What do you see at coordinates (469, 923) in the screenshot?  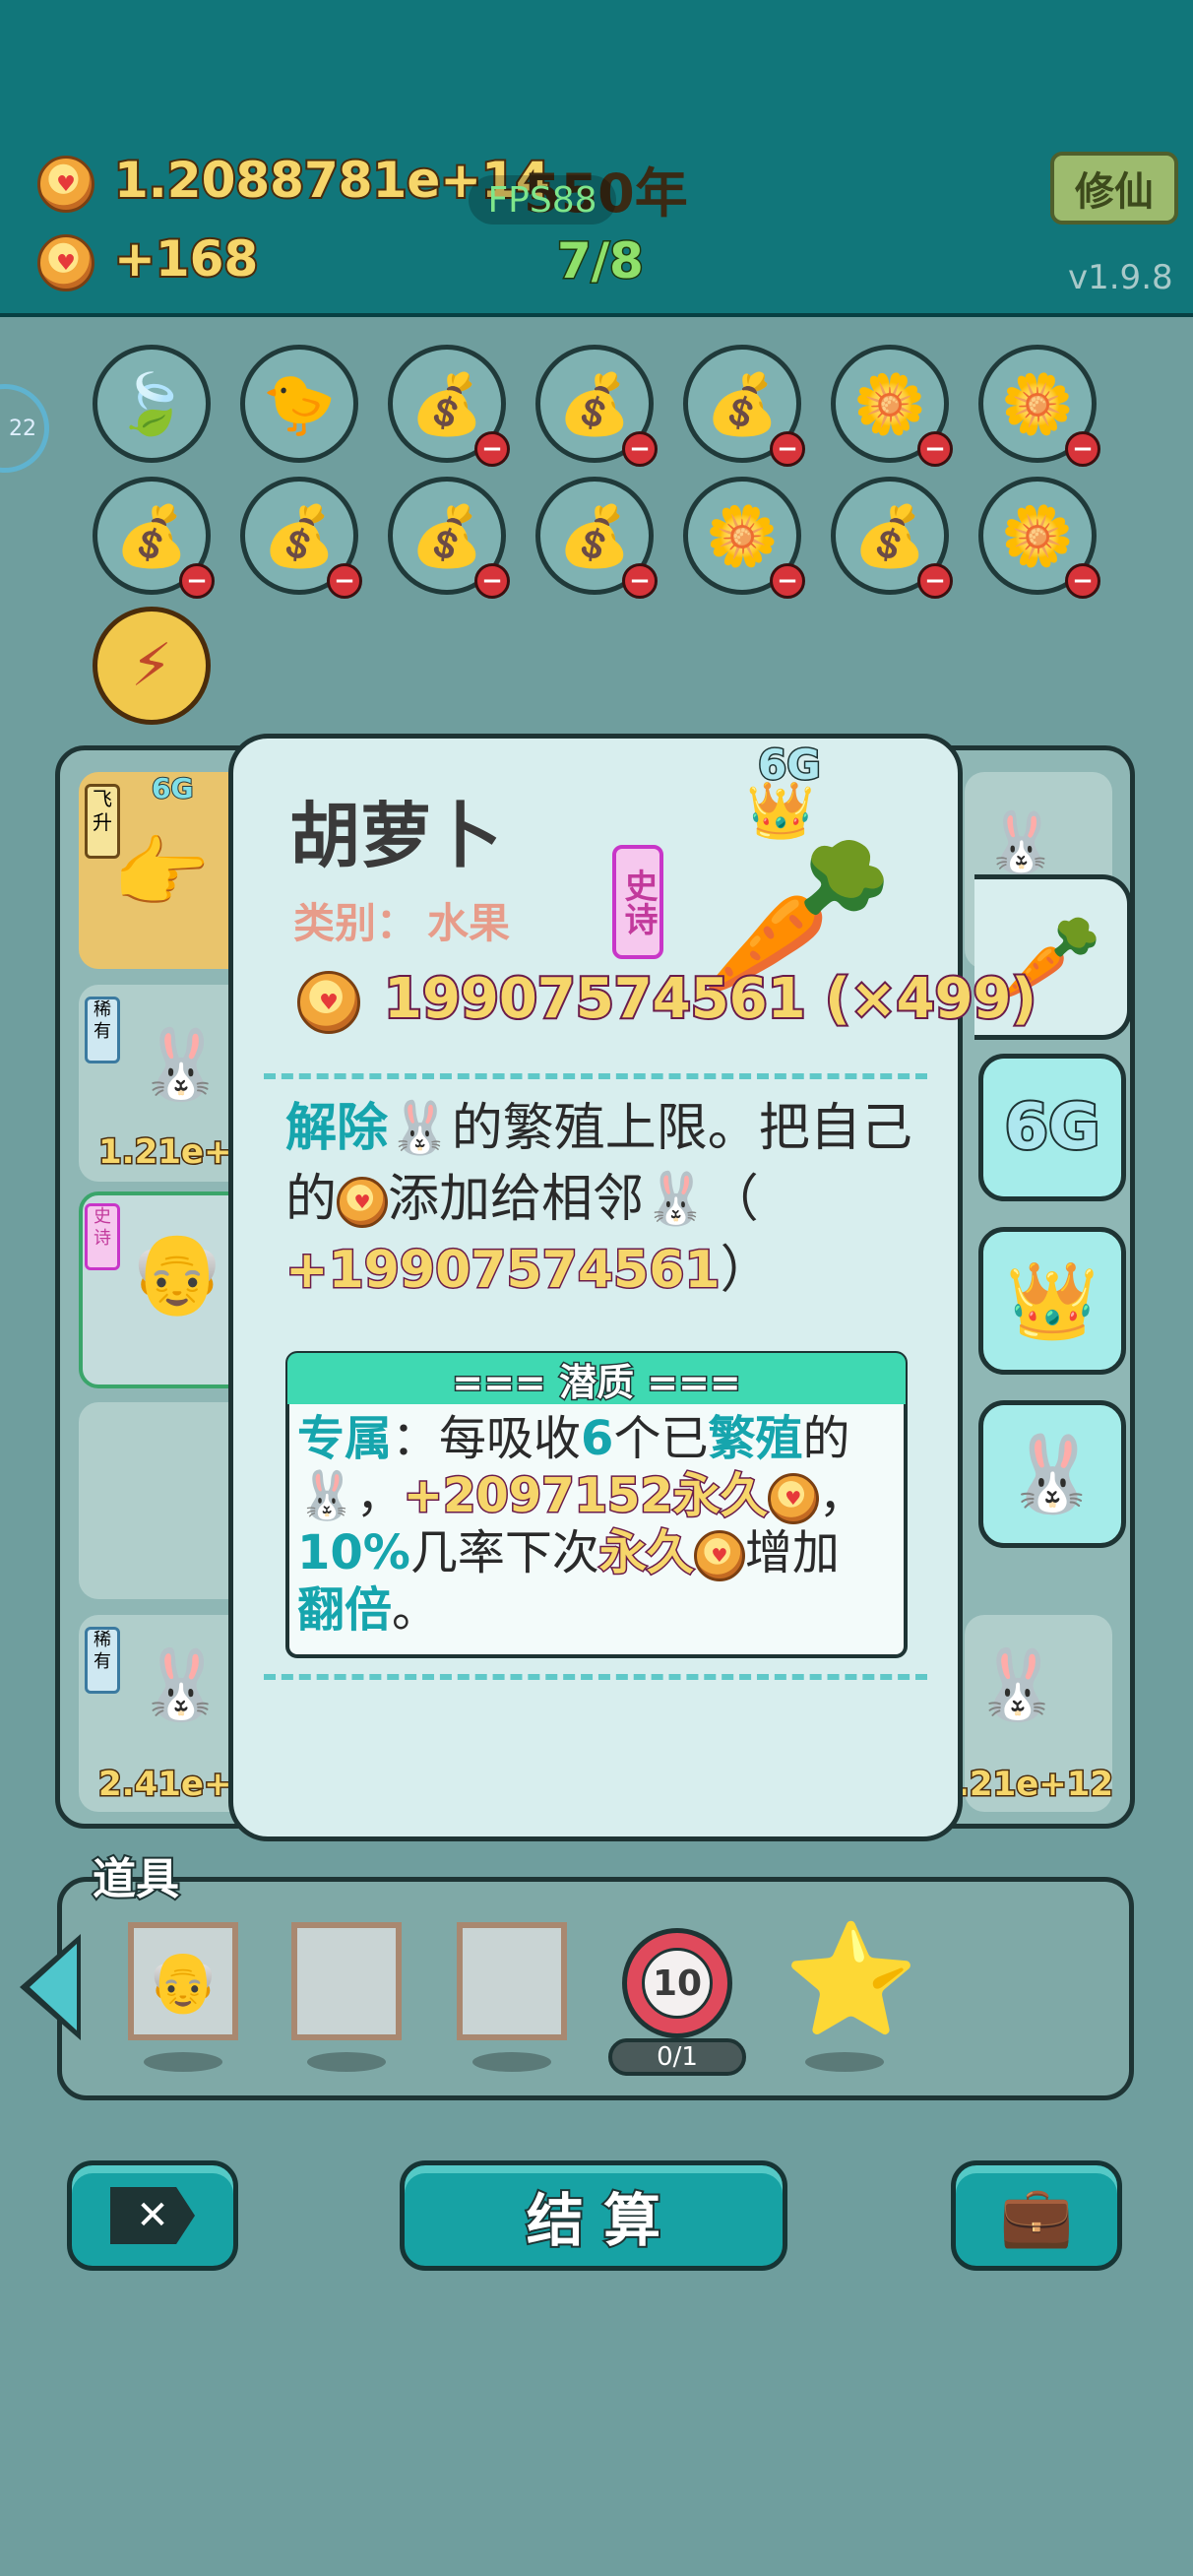 I see `category-value: 水果` at bounding box center [469, 923].